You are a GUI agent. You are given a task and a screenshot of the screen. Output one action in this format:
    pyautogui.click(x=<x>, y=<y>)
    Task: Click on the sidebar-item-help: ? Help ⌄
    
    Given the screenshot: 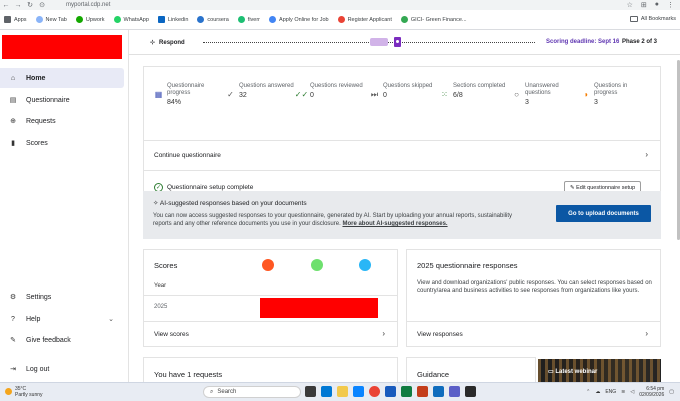 What is the action you would take?
    pyautogui.click(x=62, y=319)
    